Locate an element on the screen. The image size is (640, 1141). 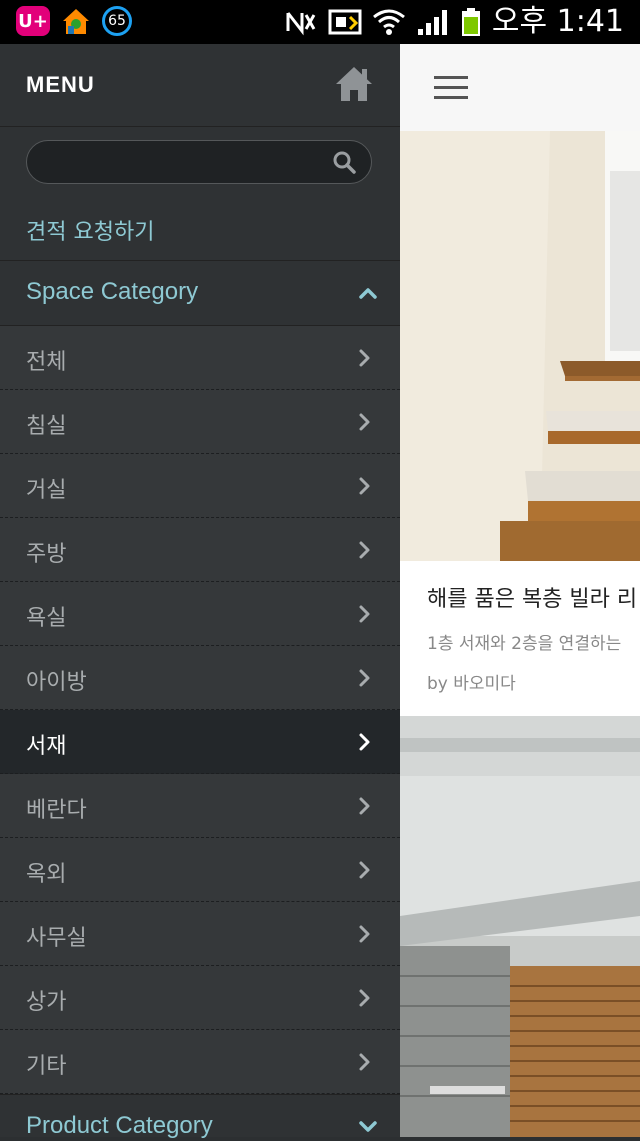
home-icon is located at coordinates (354, 84).